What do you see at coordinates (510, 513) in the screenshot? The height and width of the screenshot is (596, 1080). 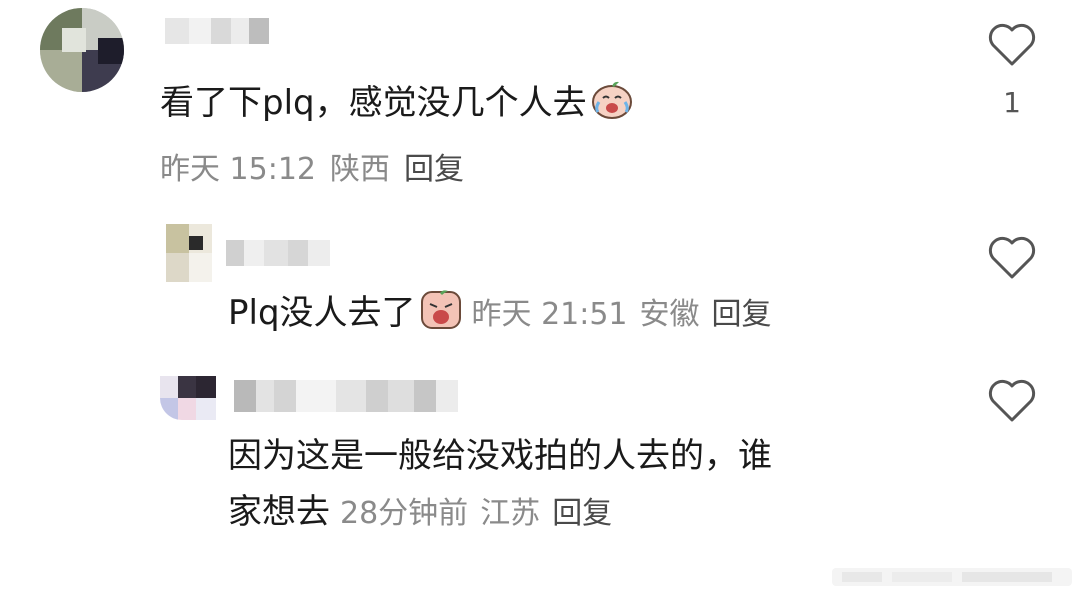 I see `location: 江苏` at bounding box center [510, 513].